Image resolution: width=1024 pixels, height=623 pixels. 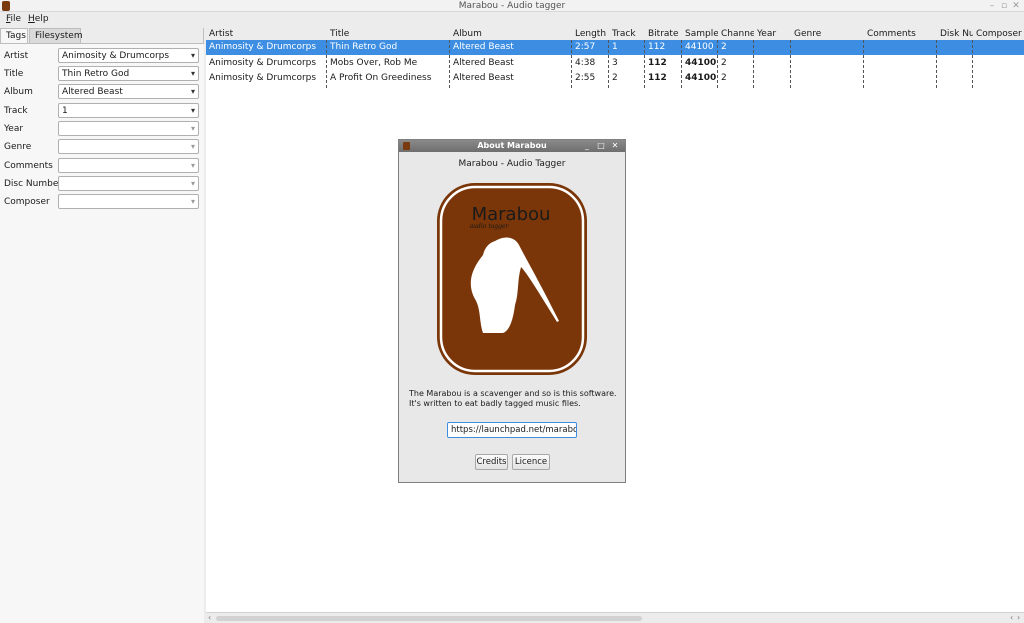 I want to click on menubar: File Help, so click(x=512, y=20).